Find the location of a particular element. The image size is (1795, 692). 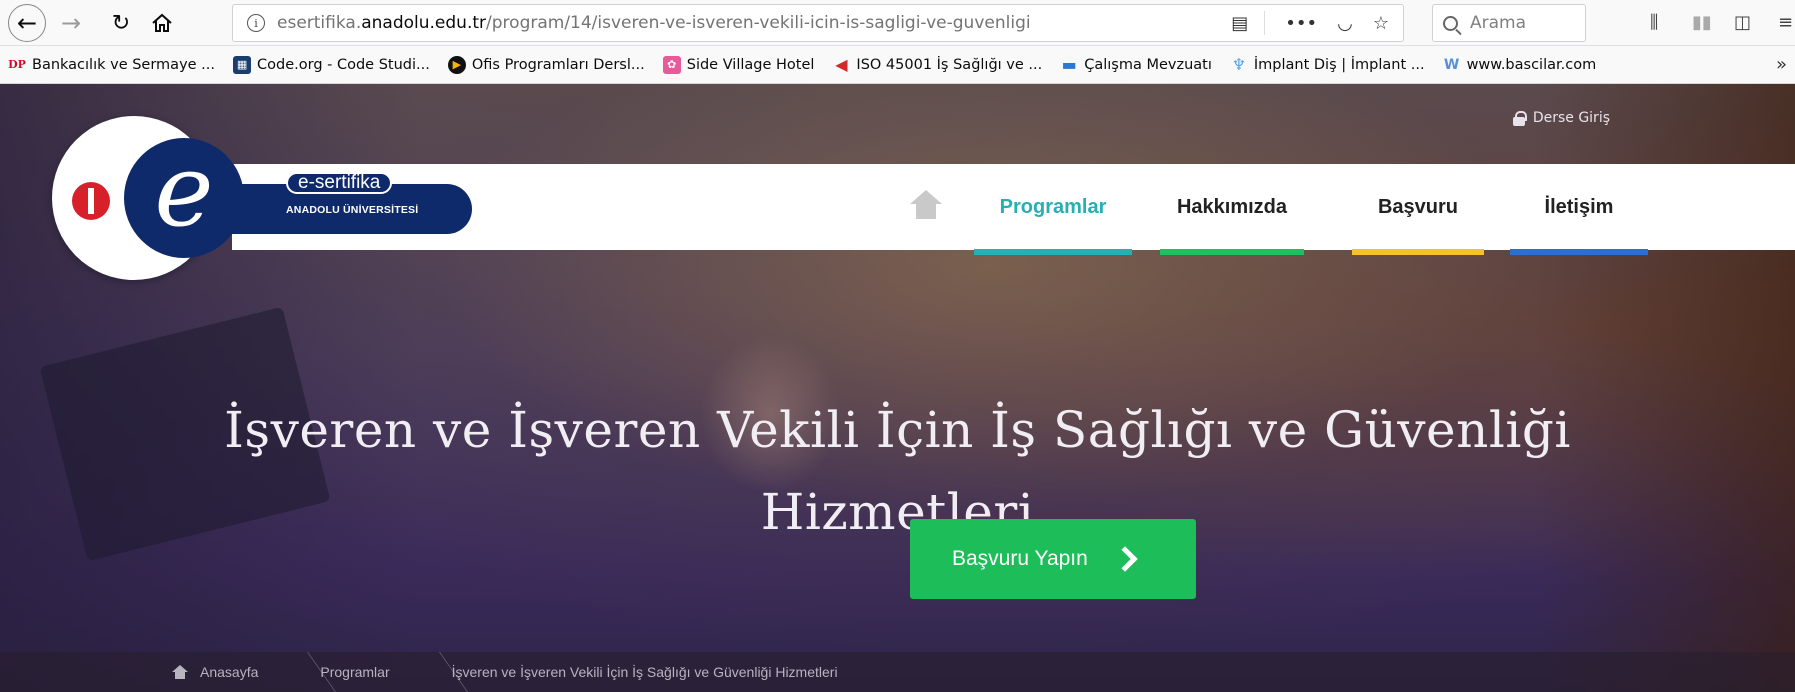

logo-subtitle: ANADOLU ÜNİVERSİTESİ is located at coordinates (352, 210).